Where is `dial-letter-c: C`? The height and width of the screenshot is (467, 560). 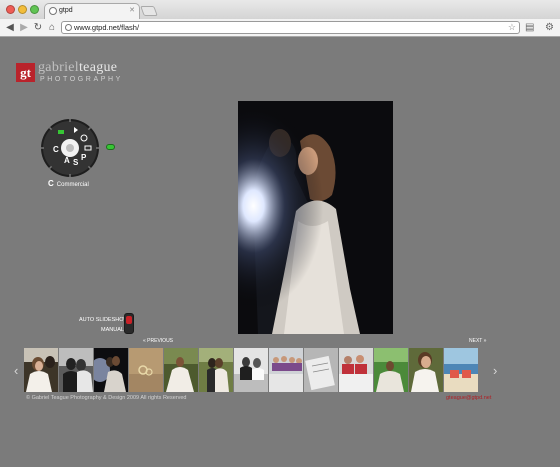
dial-letter-c: C is located at coordinates (56, 149).